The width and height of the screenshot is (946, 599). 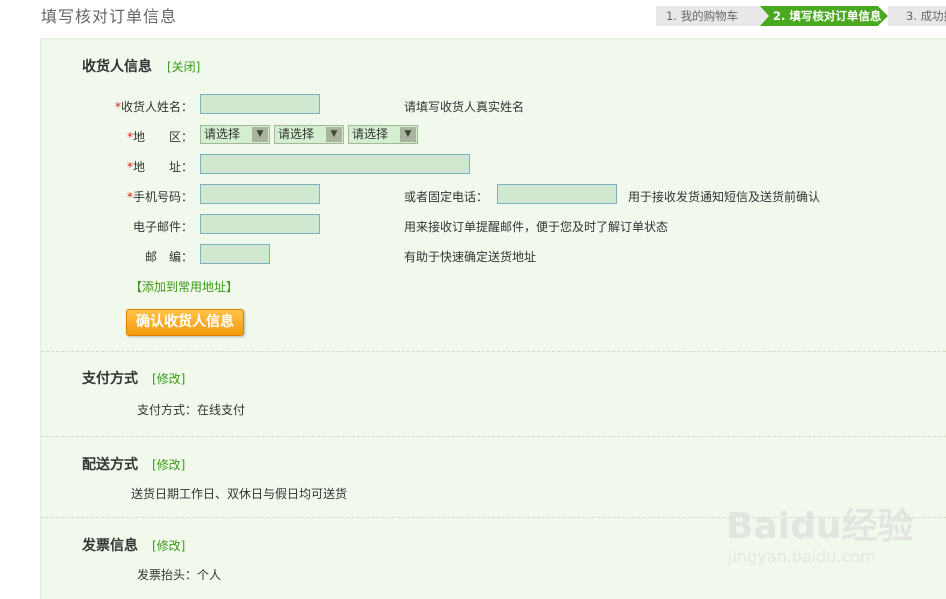 I want to click on step-cart: 1. 我的购物车, so click(x=708, y=16).